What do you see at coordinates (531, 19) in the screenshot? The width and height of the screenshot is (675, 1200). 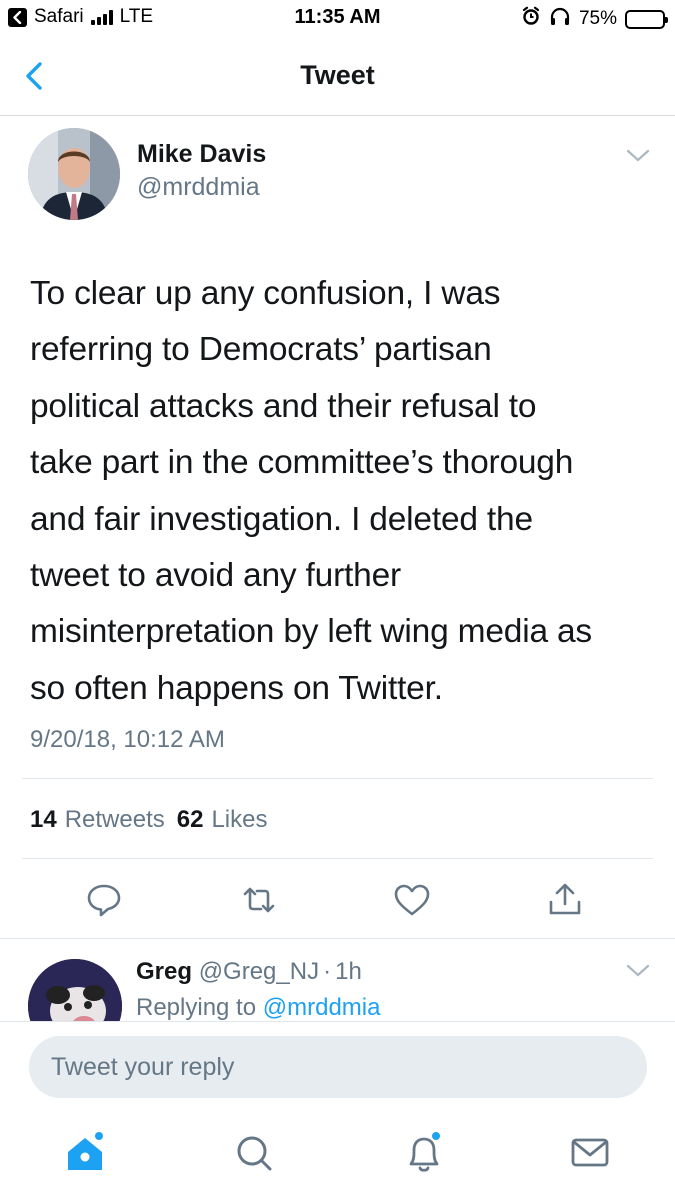 I see `alarm-icon` at bounding box center [531, 19].